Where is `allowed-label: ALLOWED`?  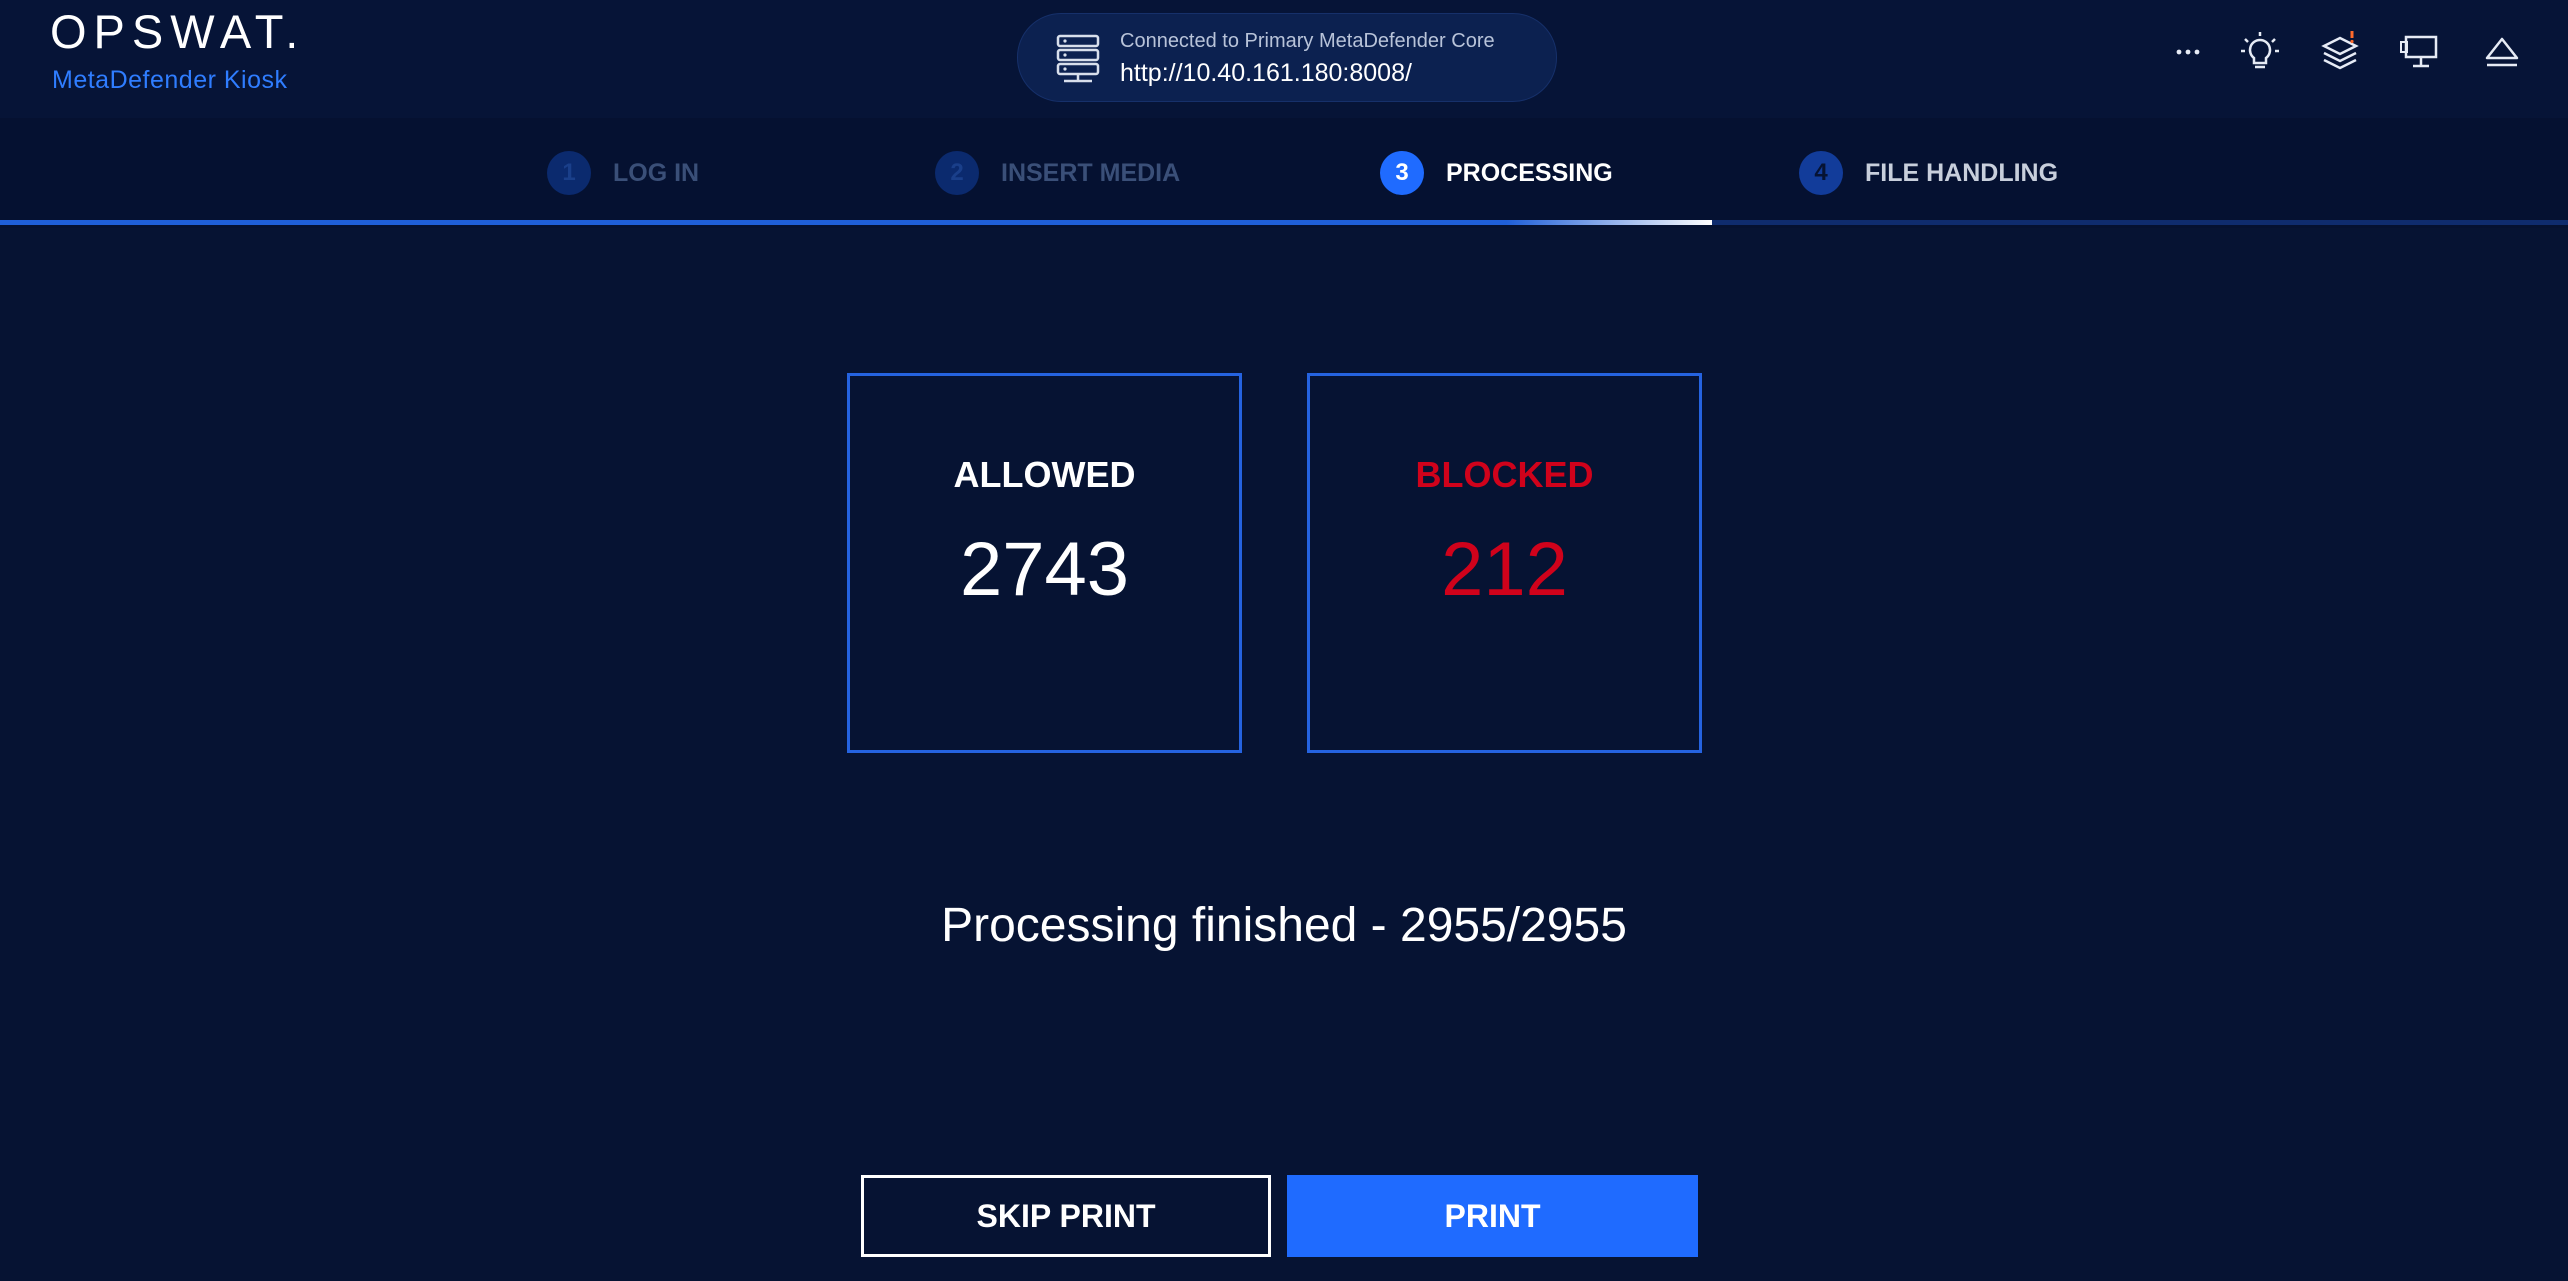 allowed-label: ALLOWED is located at coordinates (1044, 474).